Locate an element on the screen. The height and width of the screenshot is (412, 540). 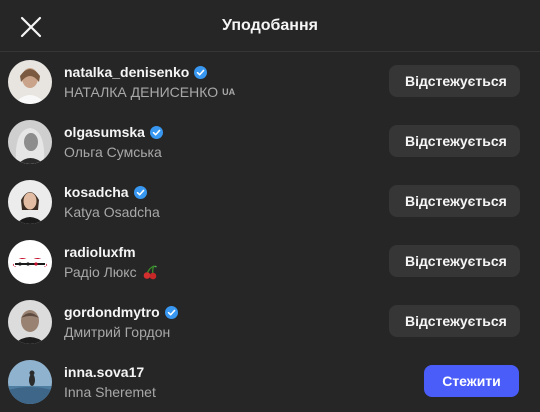
full-name: Дмитрий Гордон is located at coordinates (117, 332).